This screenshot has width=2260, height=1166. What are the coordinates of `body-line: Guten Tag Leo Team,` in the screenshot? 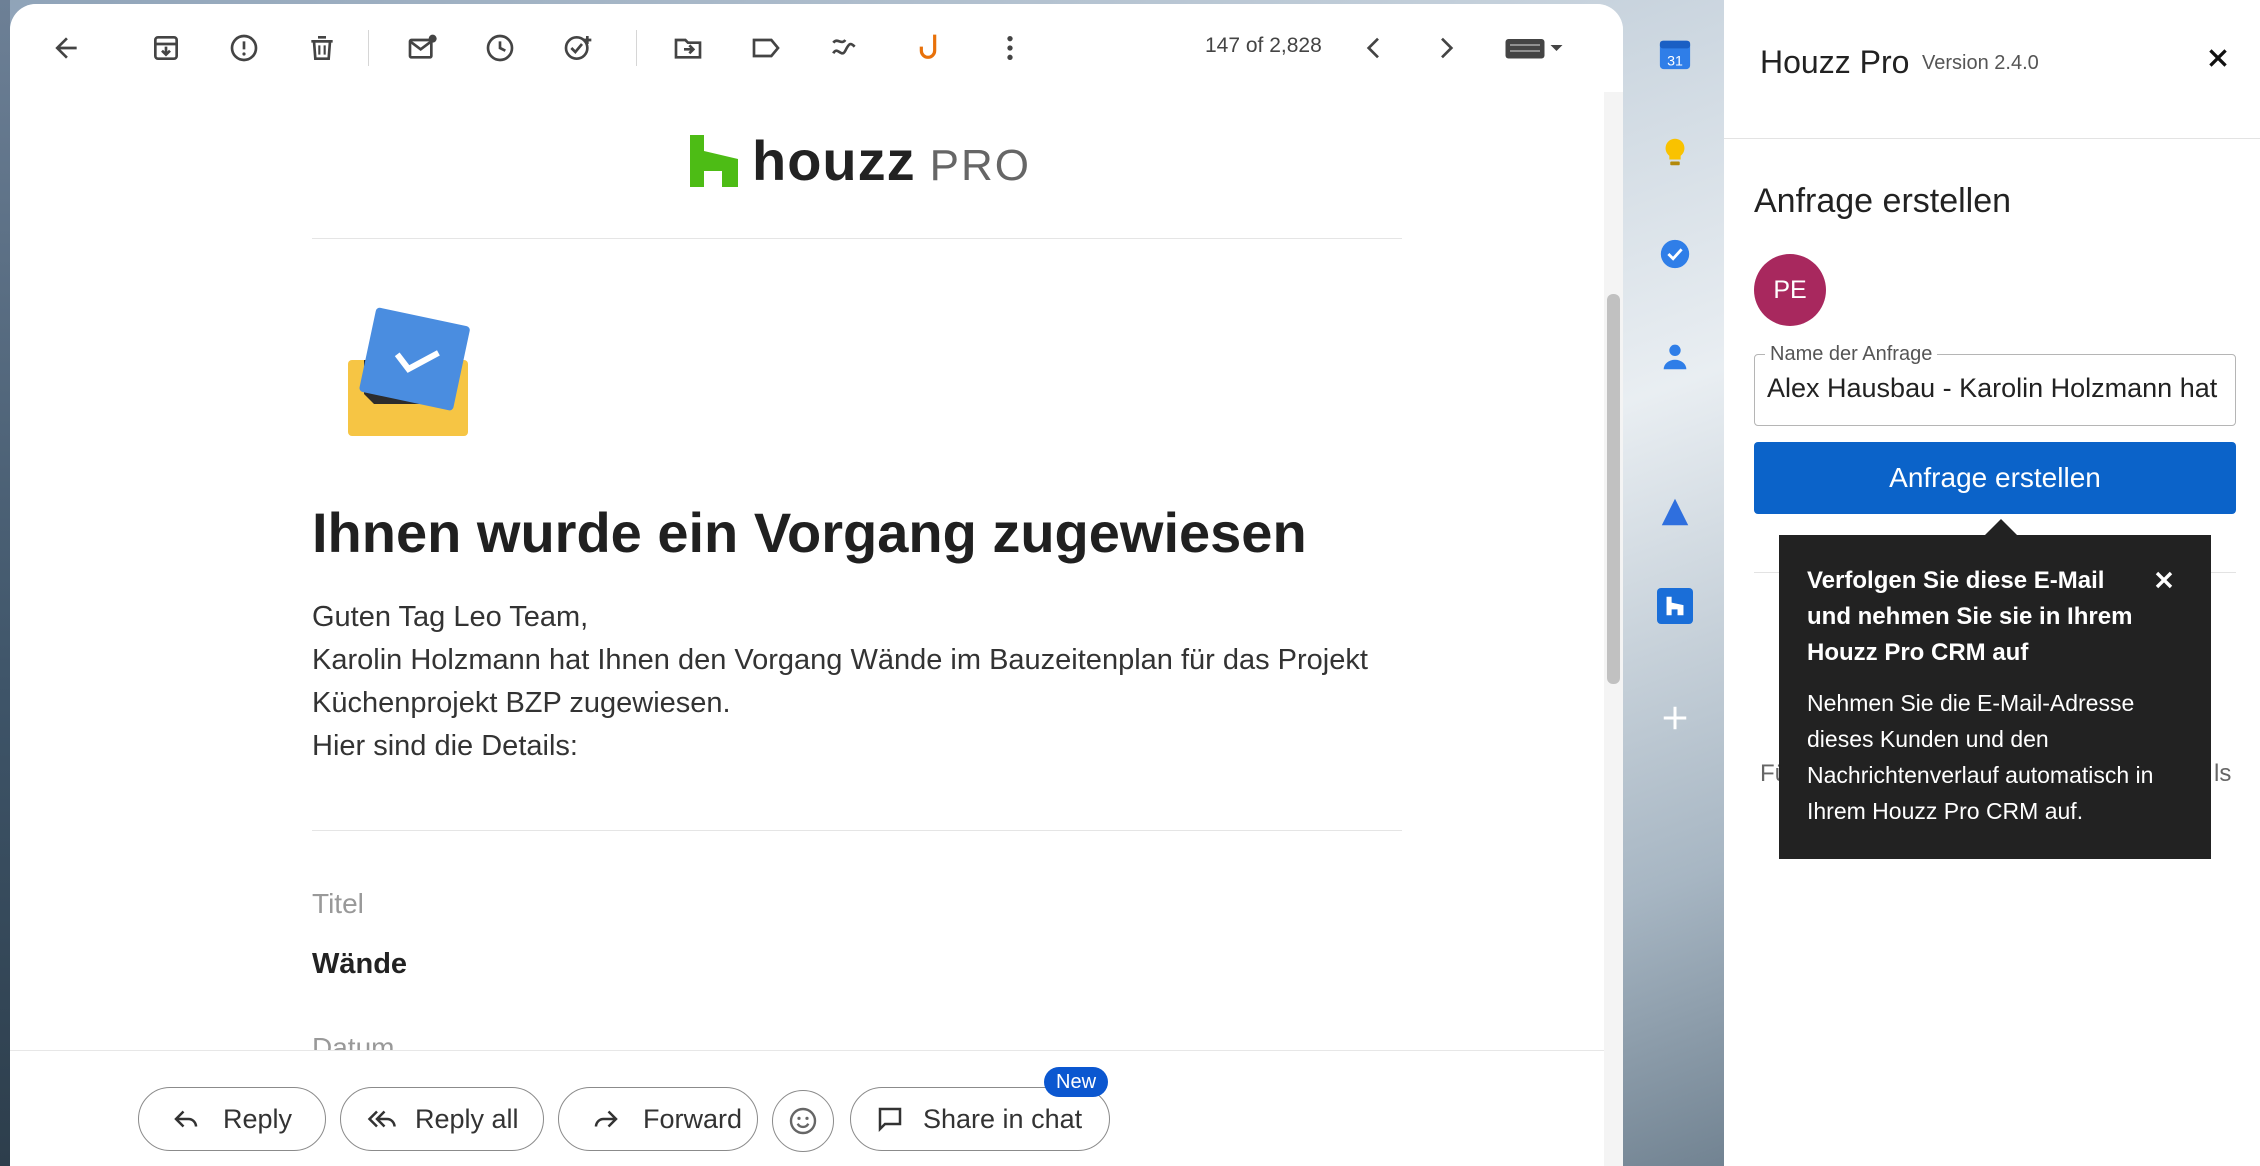 It's located at (450, 617).